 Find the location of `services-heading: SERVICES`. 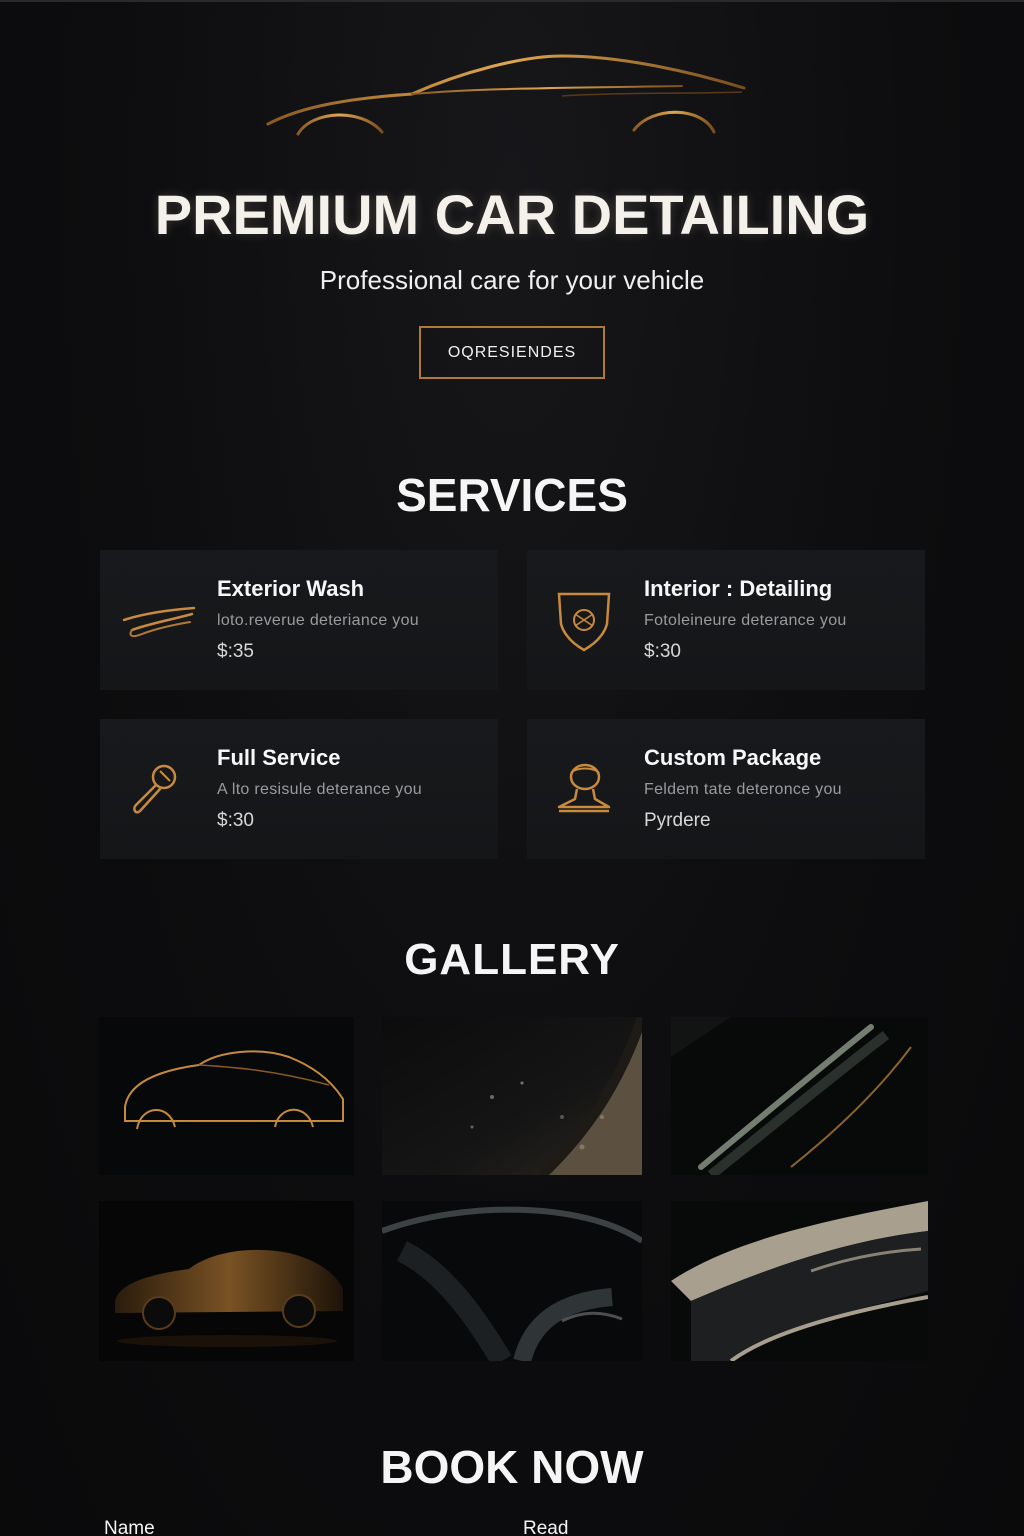

services-heading: SERVICES is located at coordinates (512, 495).